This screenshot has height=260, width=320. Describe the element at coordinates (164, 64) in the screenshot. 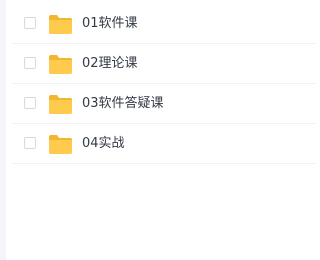

I see `list-item-folder-02: 02理论课` at that location.